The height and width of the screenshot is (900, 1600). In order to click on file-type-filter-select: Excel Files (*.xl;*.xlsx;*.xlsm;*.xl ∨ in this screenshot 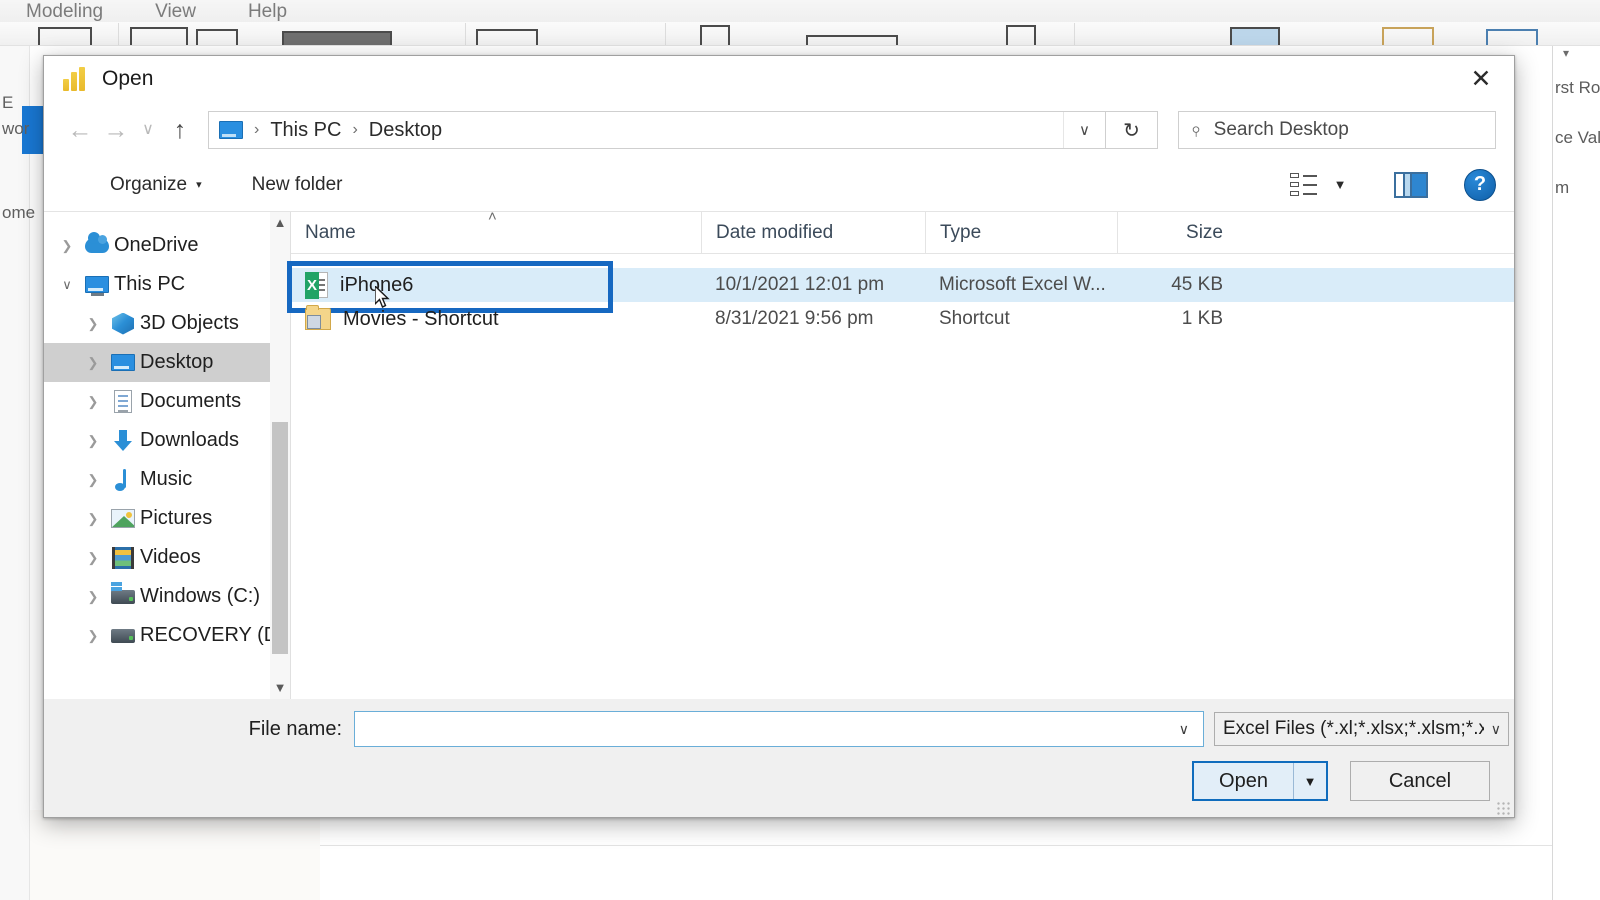, I will do `click(1361, 729)`.